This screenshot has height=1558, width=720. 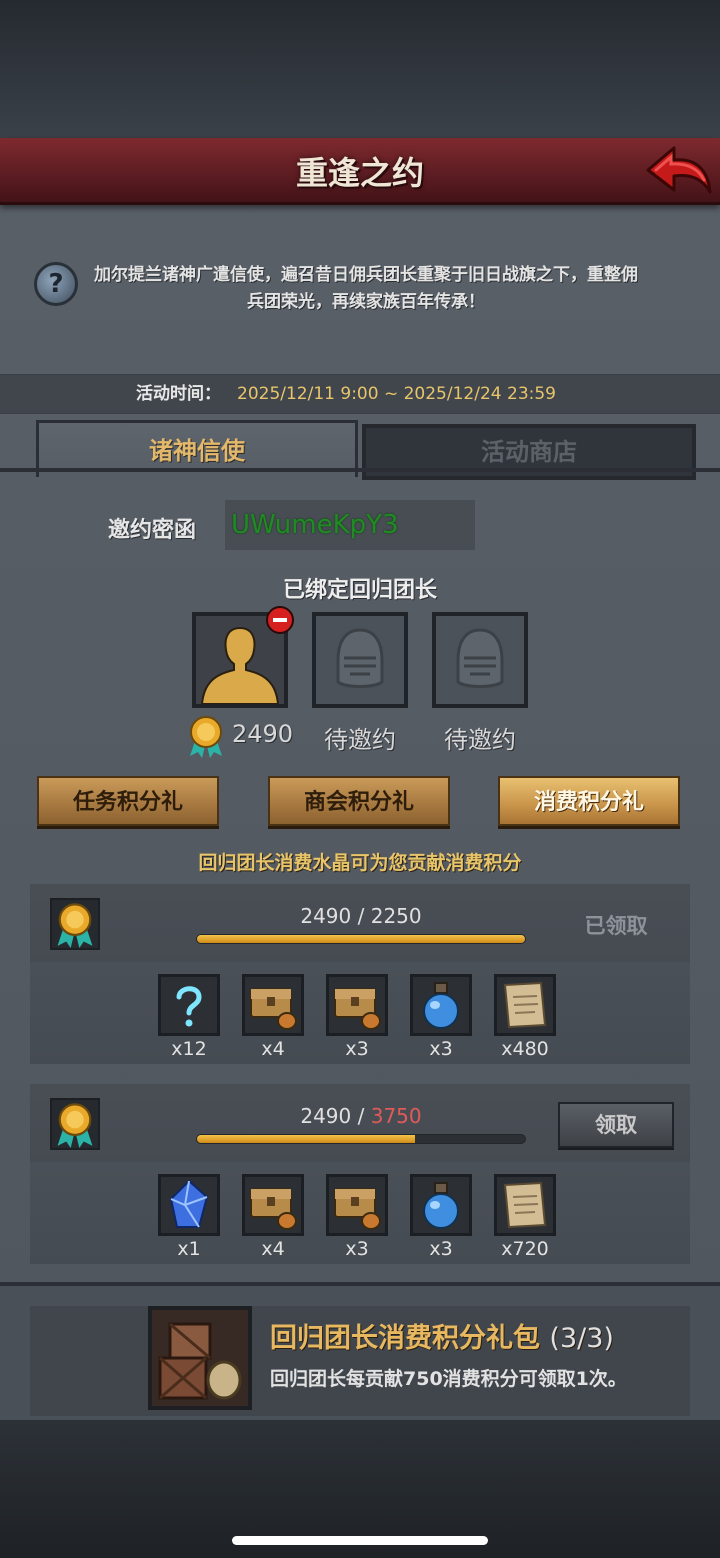 I want to click on gift-pack-card: 回归团长消费积分礼包 (3/3) 回归团长每贡献750消费积分可领取1次。, so click(x=360, y=1361).